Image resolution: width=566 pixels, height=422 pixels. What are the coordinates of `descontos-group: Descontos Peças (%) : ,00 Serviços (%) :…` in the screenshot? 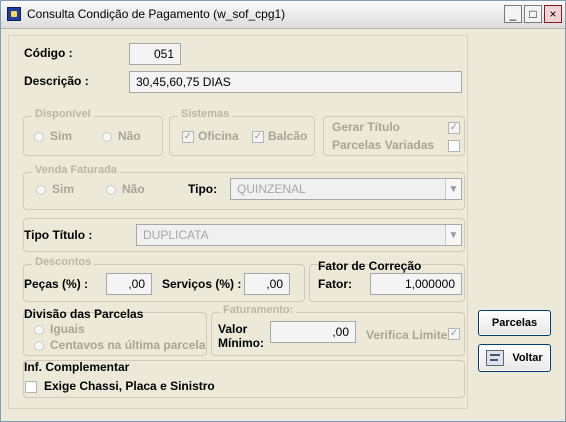 It's located at (164, 279).